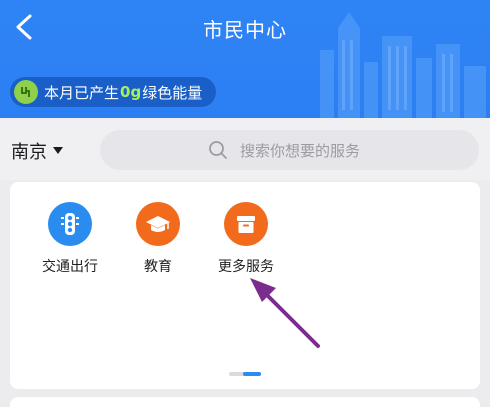  I want to click on city-name: 南京, so click(29, 152).